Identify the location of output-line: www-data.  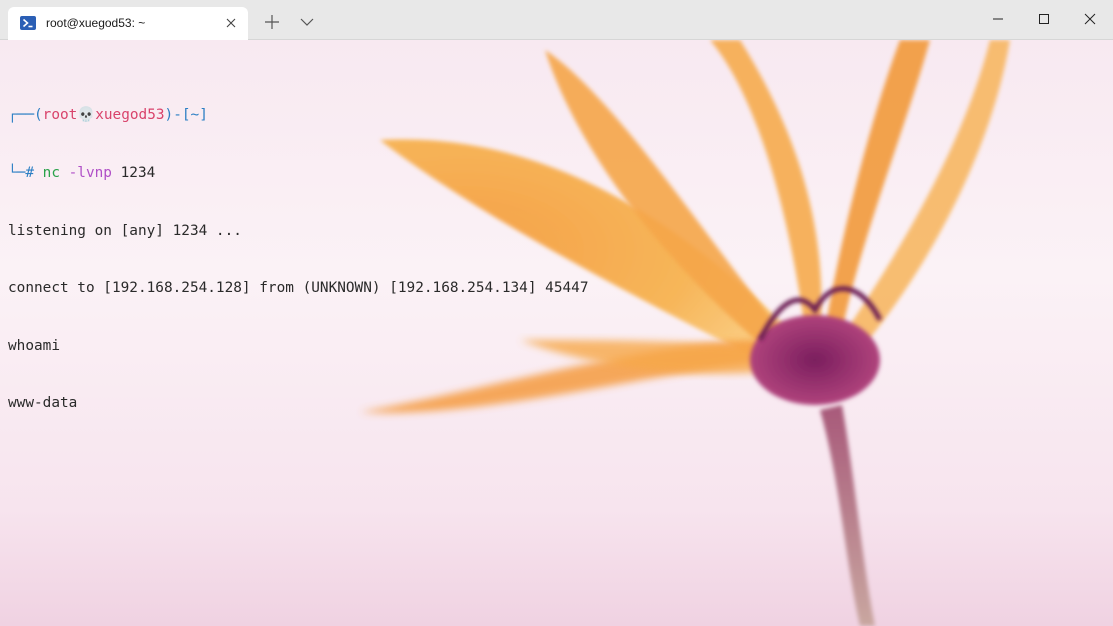
(43, 403).